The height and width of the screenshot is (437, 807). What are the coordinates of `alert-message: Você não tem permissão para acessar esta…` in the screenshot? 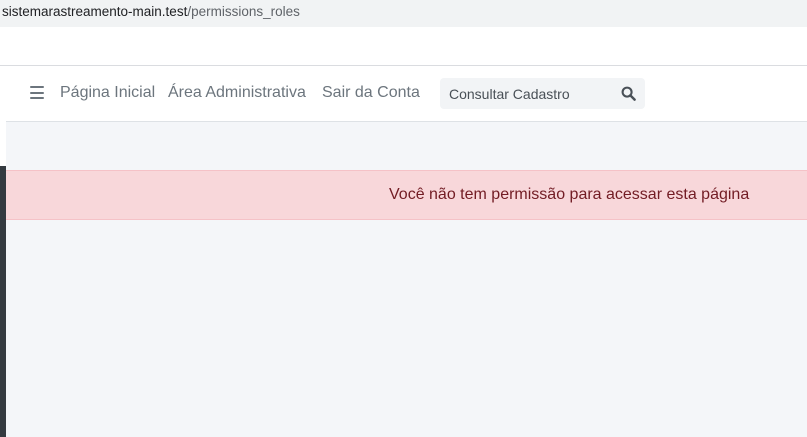 It's located at (569, 194).